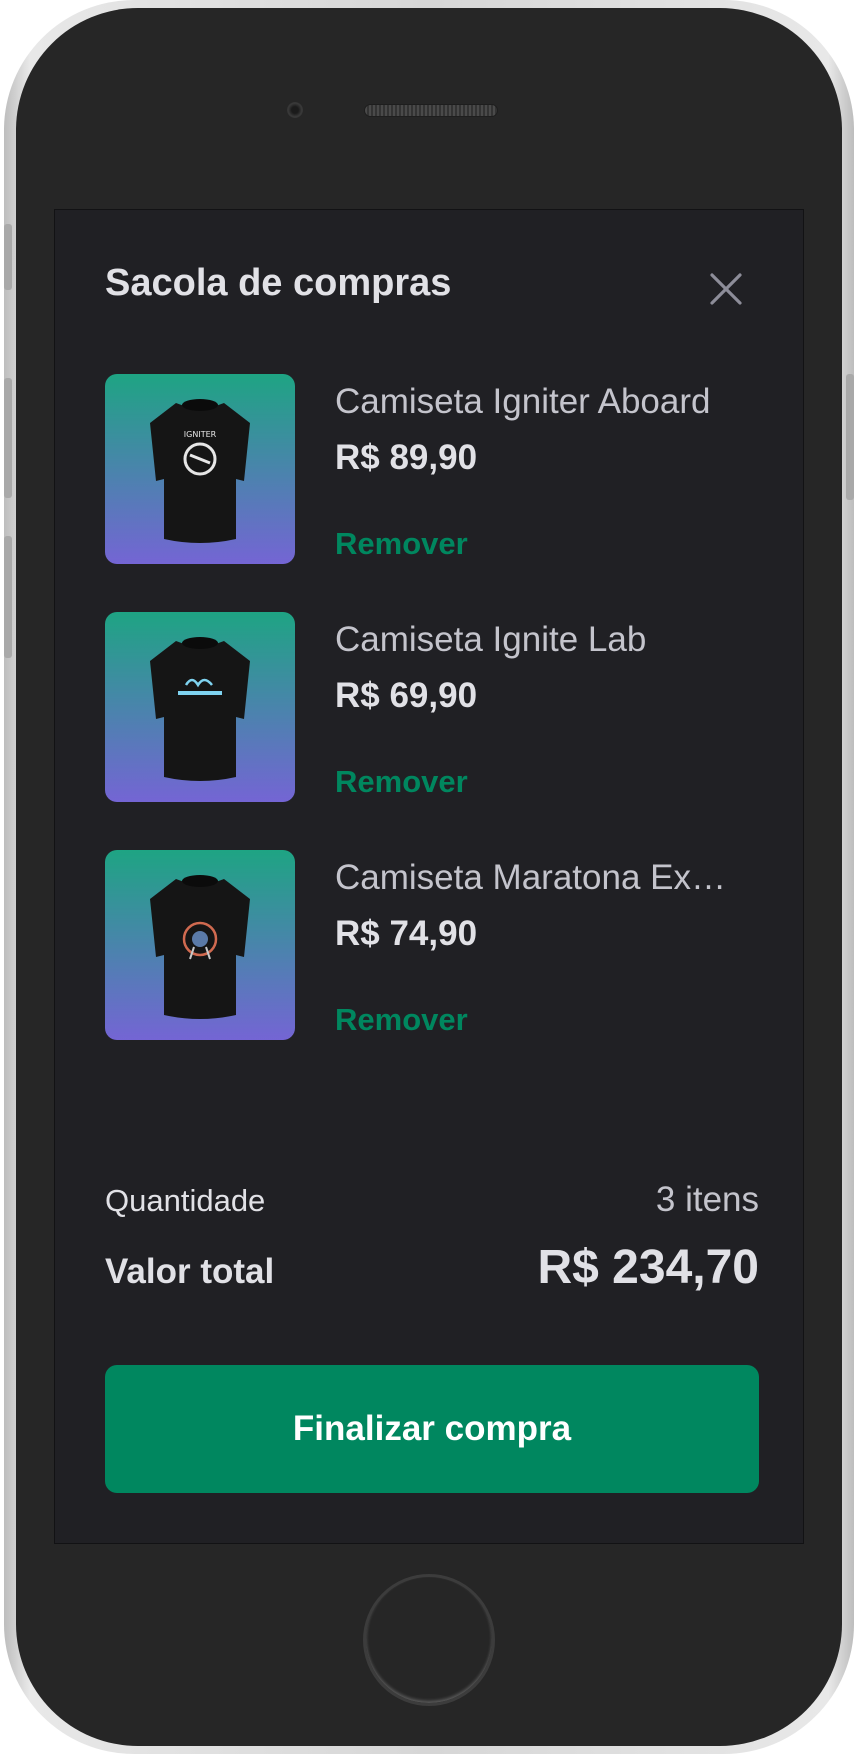 This screenshot has width=862, height=1754. I want to click on bag-title: Sacola de compras, so click(278, 283).